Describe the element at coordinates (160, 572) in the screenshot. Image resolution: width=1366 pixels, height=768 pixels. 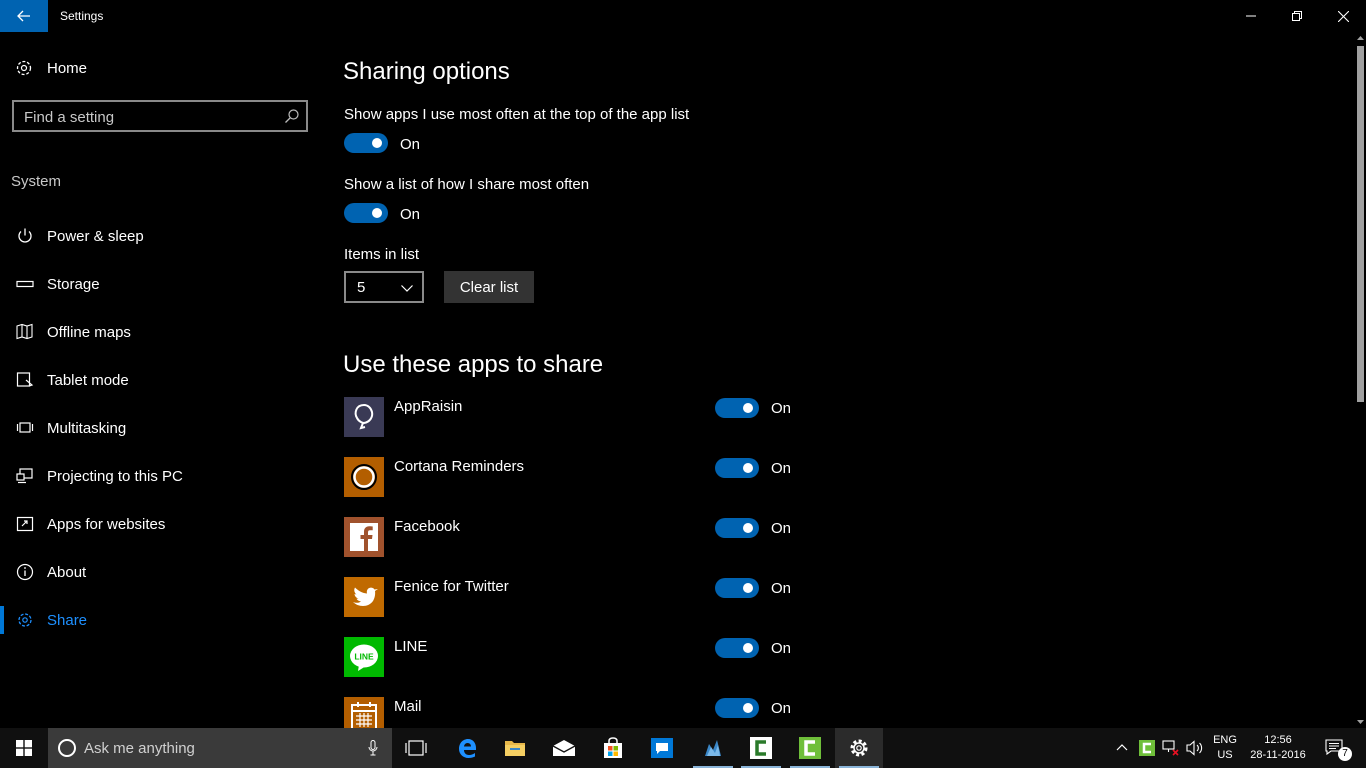
I see `sidebar-item-about: About` at that location.